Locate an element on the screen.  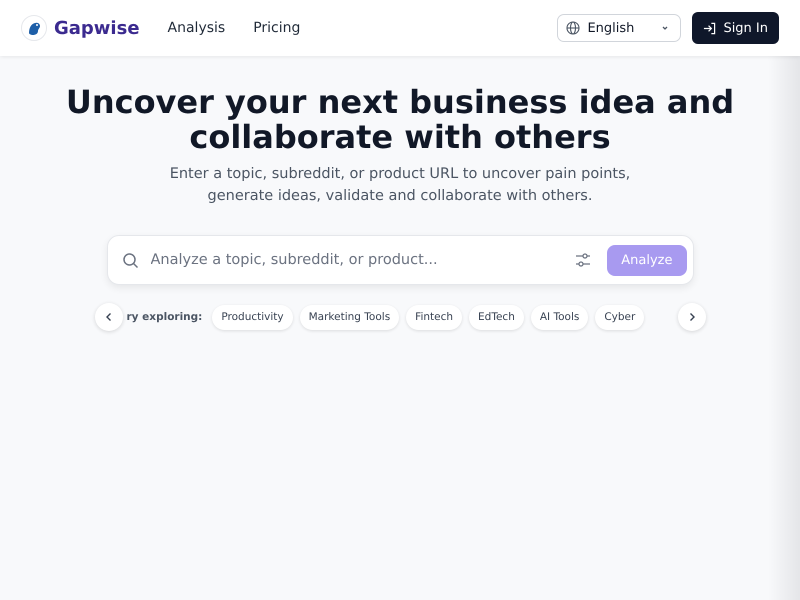
nav-link: Pricing is located at coordinates (276, 28).